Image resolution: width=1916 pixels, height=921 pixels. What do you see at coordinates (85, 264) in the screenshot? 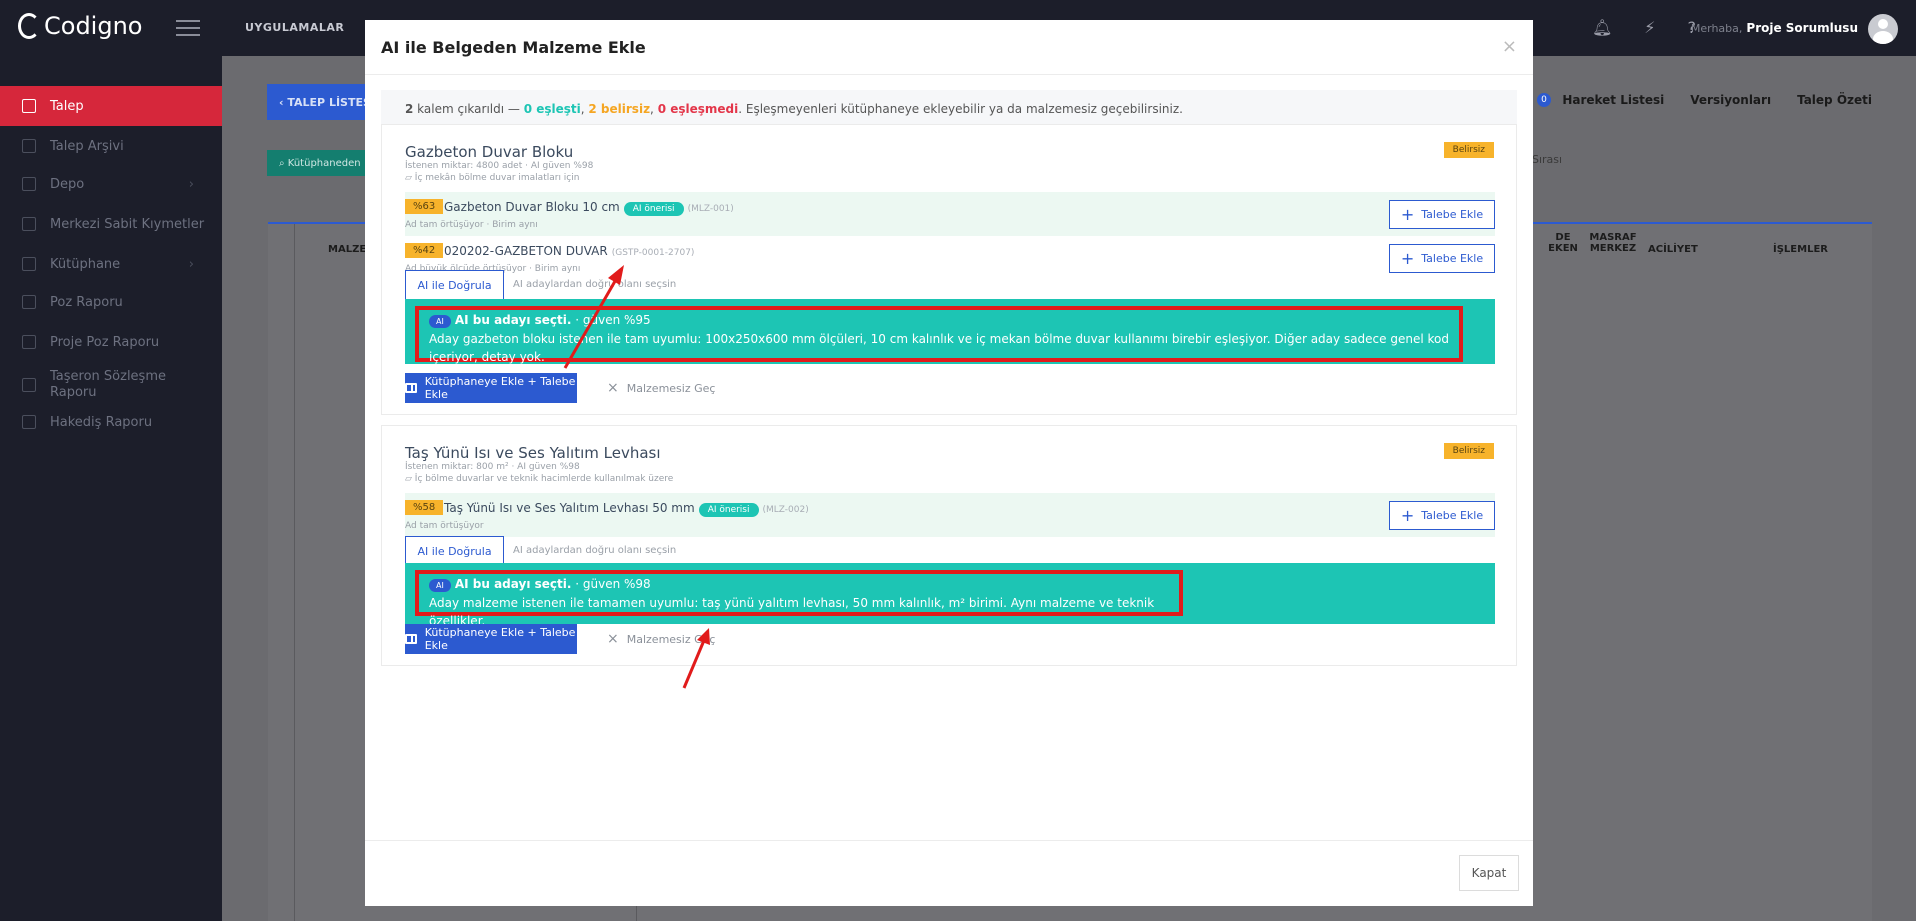
I see `sidebar-item-label: Kütüphane` at bounding box center [85, 264].